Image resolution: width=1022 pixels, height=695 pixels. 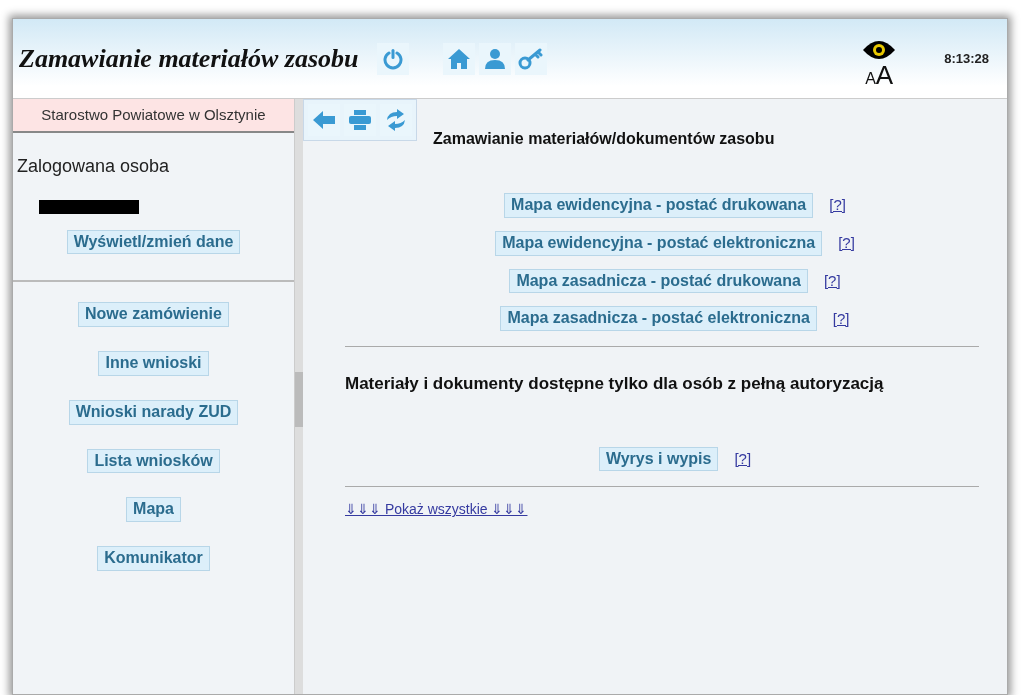 I want to click on page-heading: Zamawianie materiałów/dokumentów zasobu, so click(x=604, y=139).